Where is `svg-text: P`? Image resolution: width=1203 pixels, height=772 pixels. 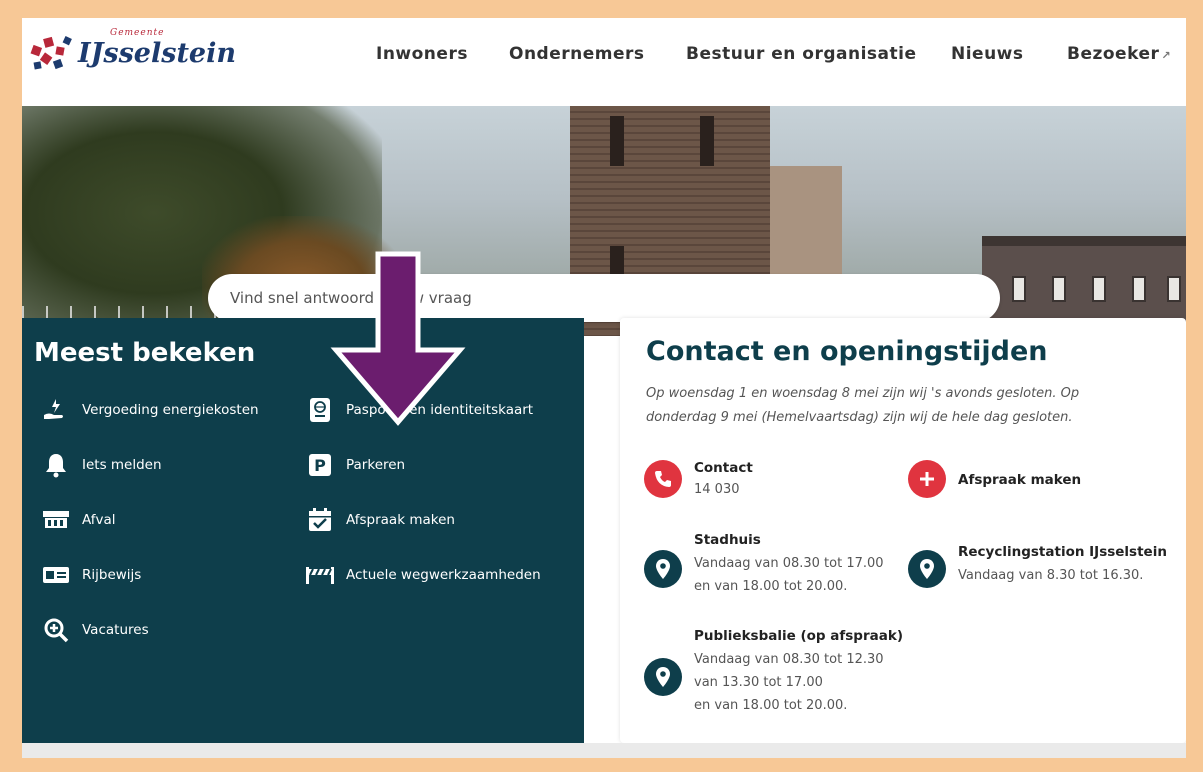 svg-text: P is located at coordinates (320, 465).